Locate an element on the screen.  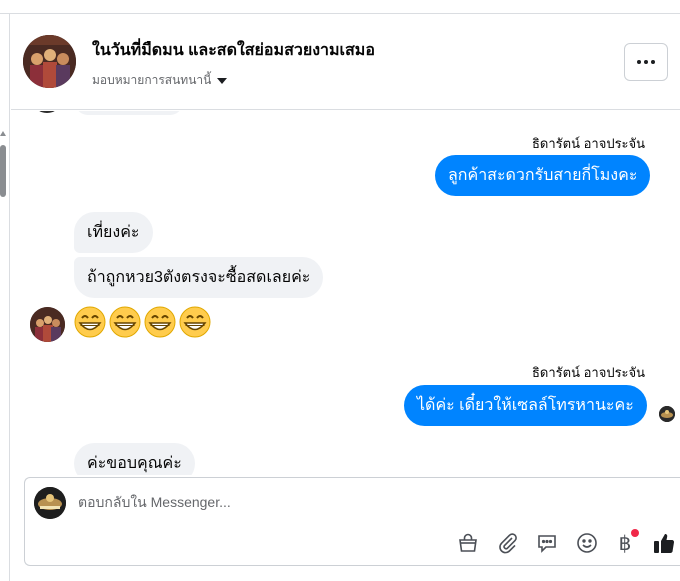
message-text: ค่ะขอบคุณค่ะ is located at coordinates (134, 463).